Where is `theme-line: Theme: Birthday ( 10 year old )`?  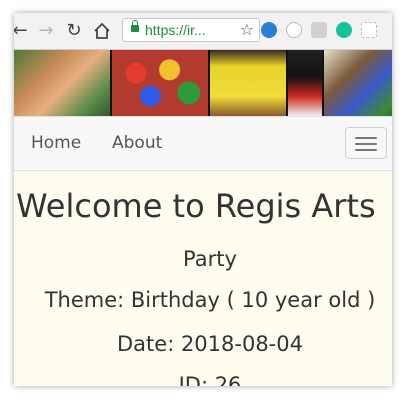
theme-line: Theme: Birthday ( 10 year old ) is located at coordinates (210, 300).